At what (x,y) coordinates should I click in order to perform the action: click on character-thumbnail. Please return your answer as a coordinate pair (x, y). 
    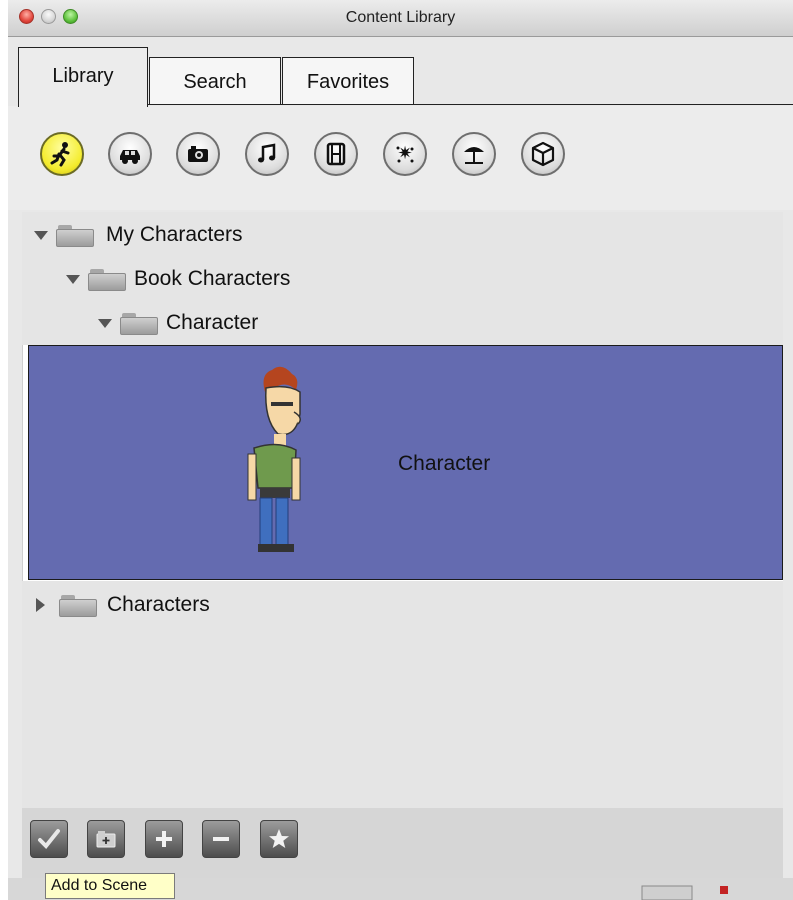
    Looking at the image, I should click on (274, 459).